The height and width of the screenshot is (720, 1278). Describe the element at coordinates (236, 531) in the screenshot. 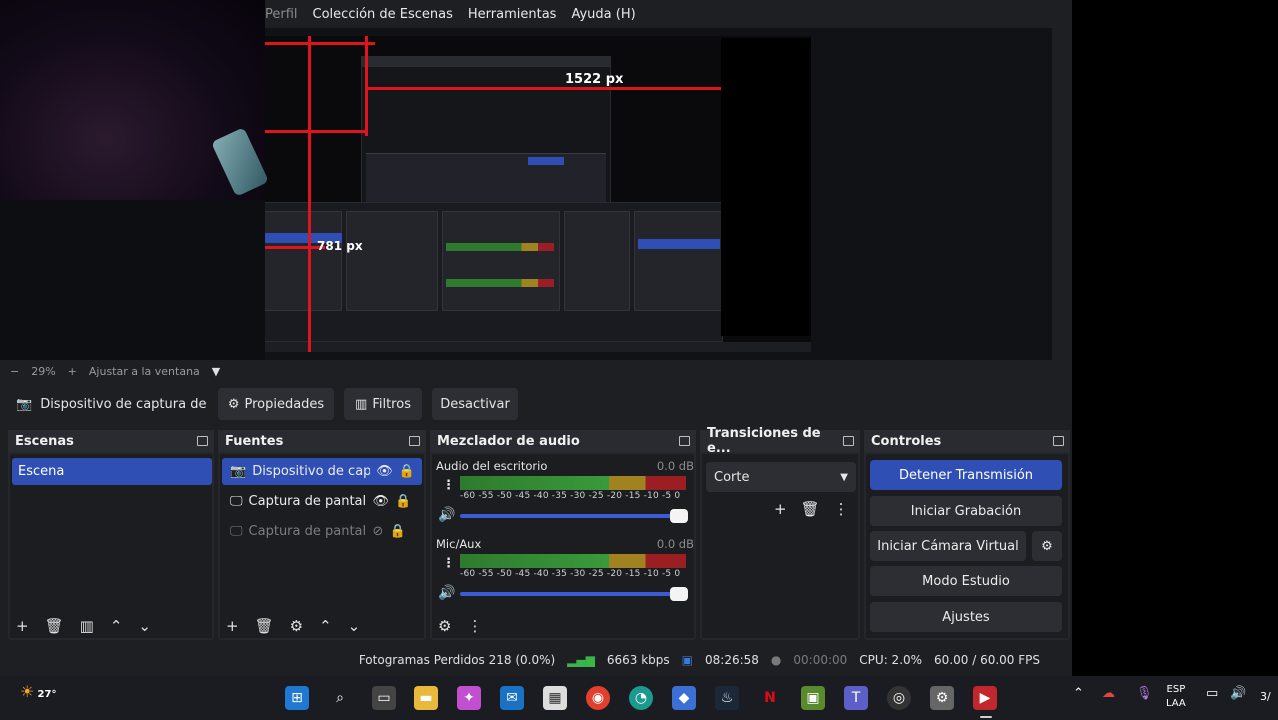

I see `monitor-icon: 🖵` at that location.